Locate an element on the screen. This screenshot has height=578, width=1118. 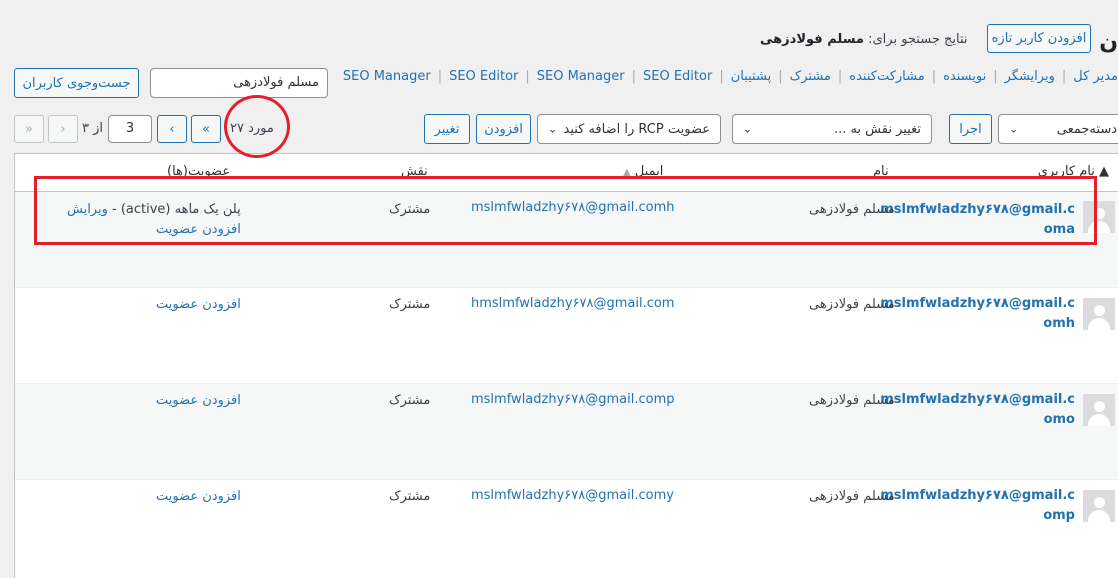
search-results-term: مسلم فولادزهی is located at coordinates (812, 39).